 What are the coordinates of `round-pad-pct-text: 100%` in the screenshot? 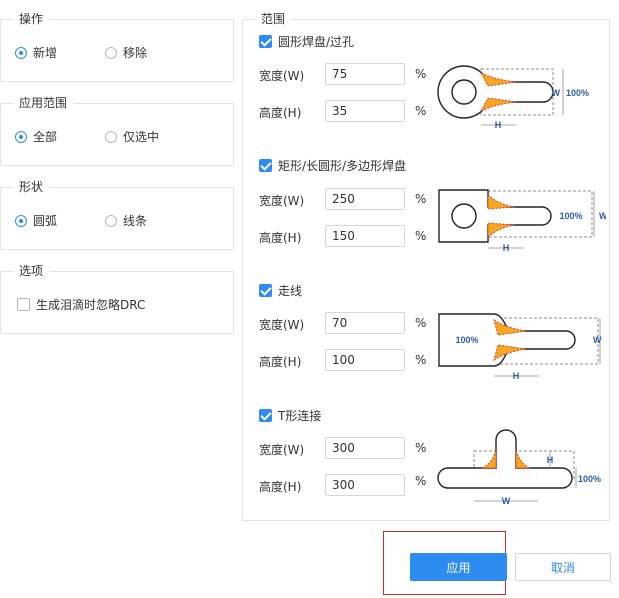 It's located at (577, 93).